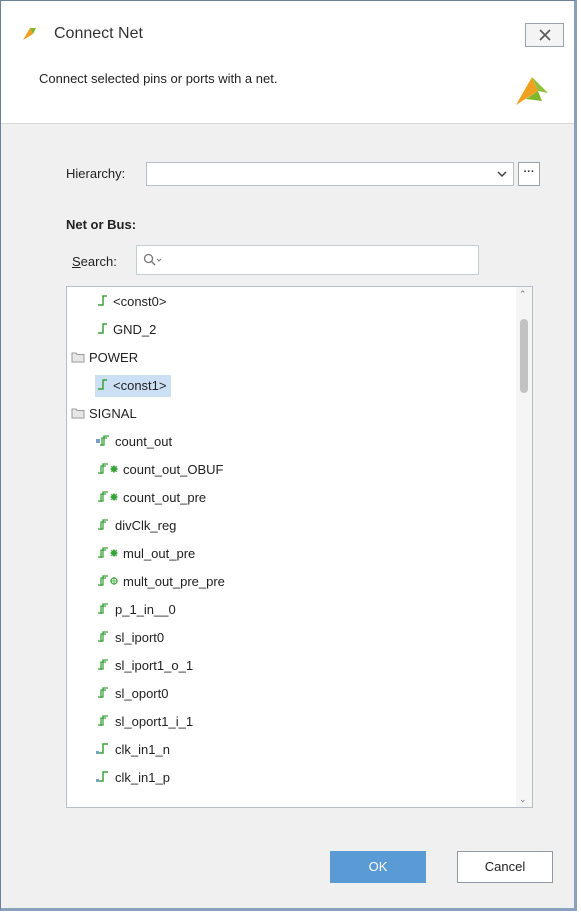 This screenshot has height=915, width=581. Describe the element at coordinates (98, 261) in the screenshot. I see `search-label-rest: earch:` at that location.